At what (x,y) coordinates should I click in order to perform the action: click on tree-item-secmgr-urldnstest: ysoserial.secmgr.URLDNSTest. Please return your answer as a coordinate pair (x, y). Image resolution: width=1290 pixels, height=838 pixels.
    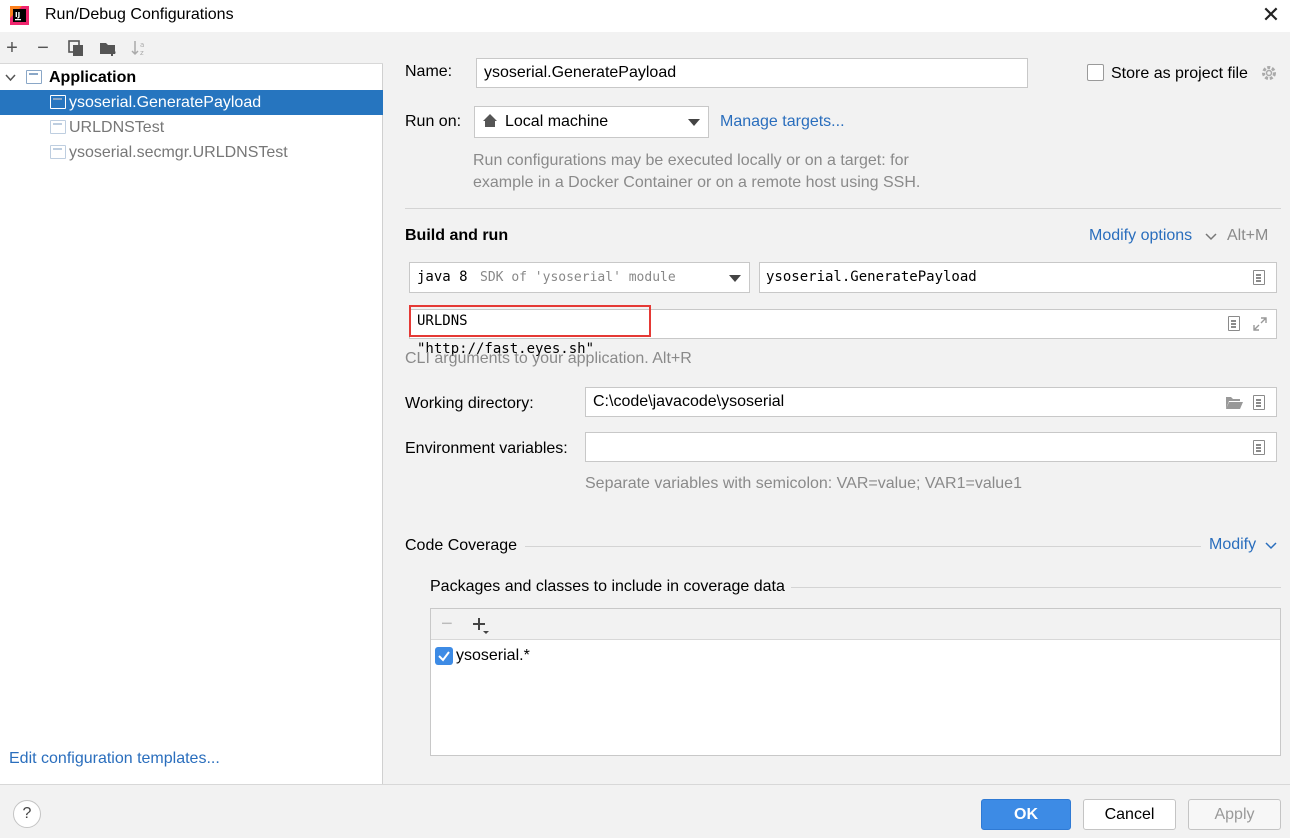
    Looking at the image, I should click on (191, 152).